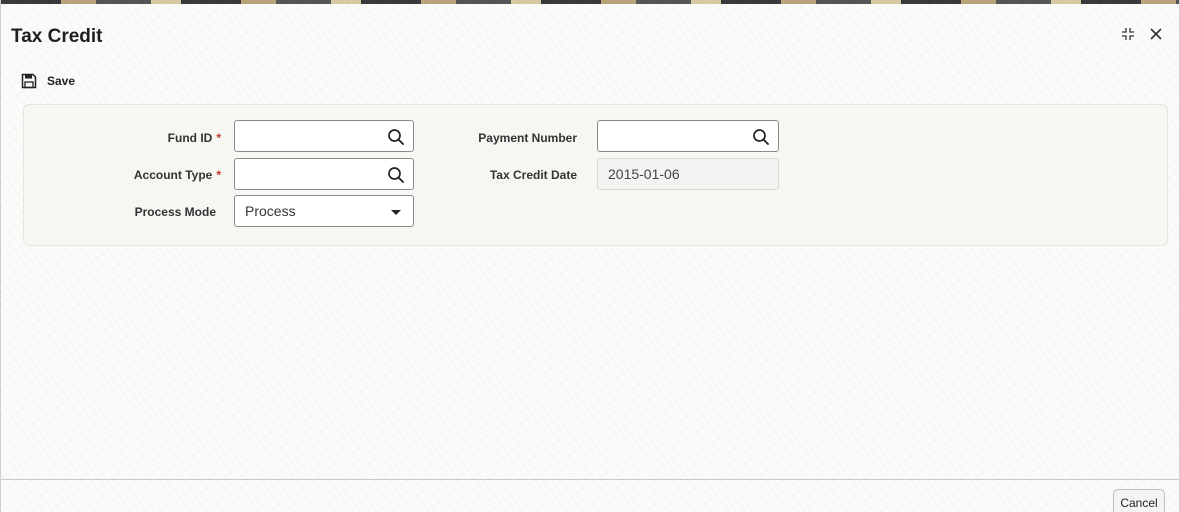 Image resolution: width=1180 pixels, height=512 pixels. Describe the element at coordinates (590, 495) in the screenshot. I see `footer-bar: Cancel` at that location.